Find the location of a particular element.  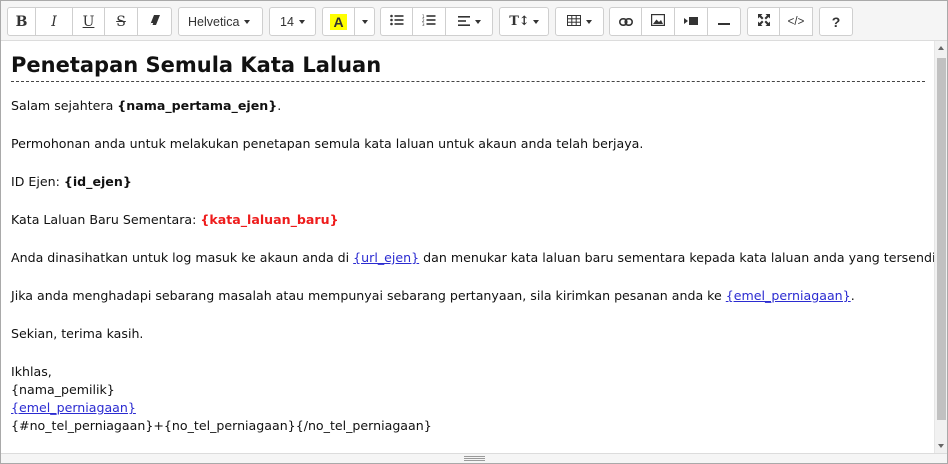

table-dropdown is located at coordinates (579, 21).